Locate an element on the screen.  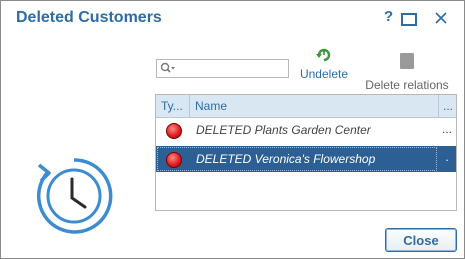
undelete-icon is located at coordinates (323, 55).